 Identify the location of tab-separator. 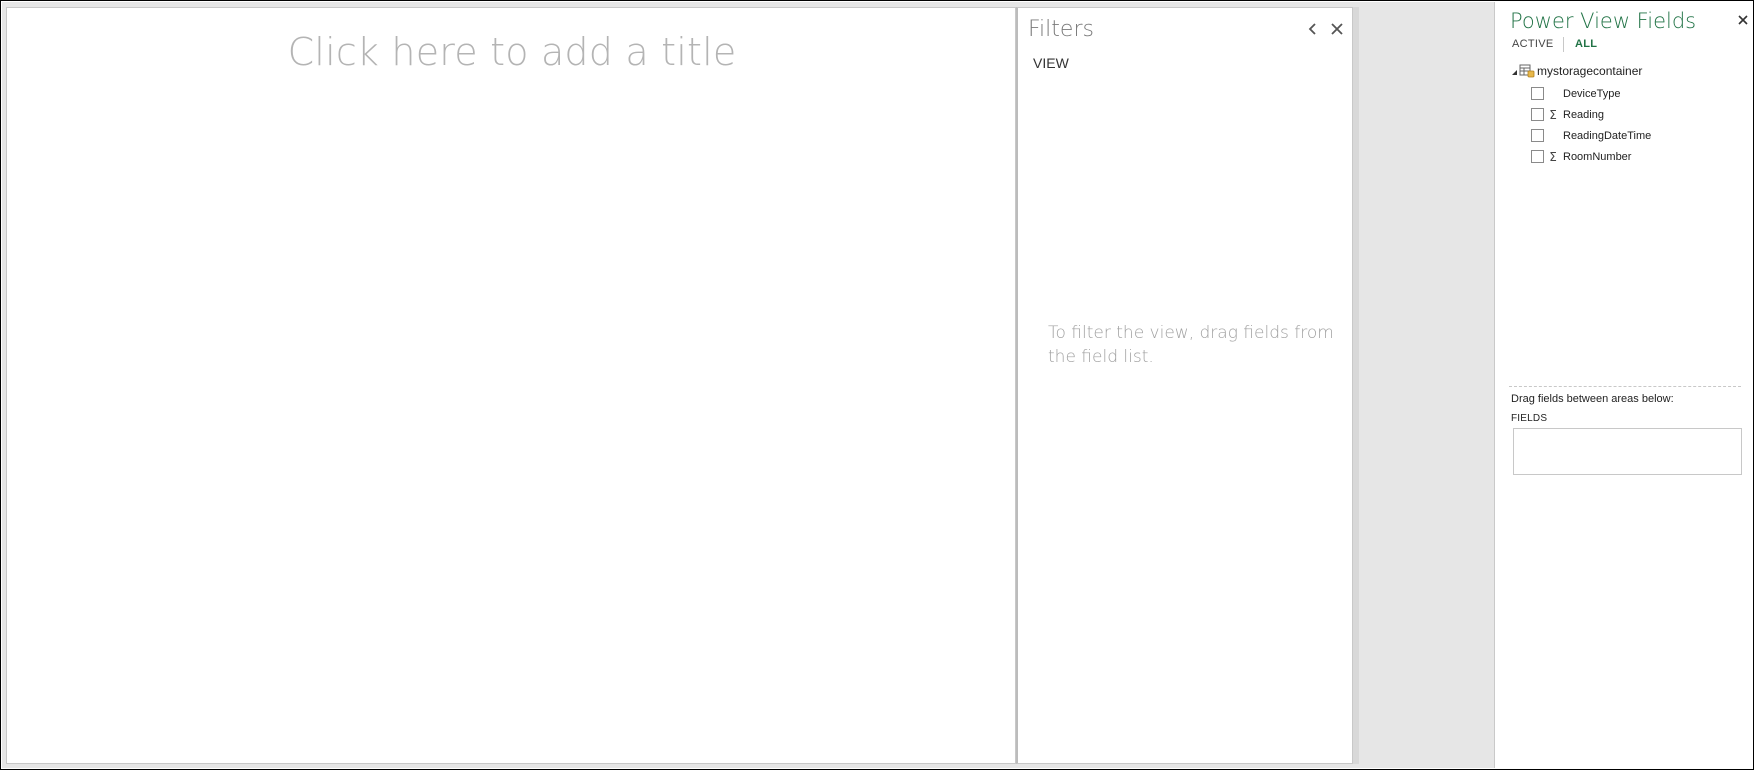
(1563, 44).